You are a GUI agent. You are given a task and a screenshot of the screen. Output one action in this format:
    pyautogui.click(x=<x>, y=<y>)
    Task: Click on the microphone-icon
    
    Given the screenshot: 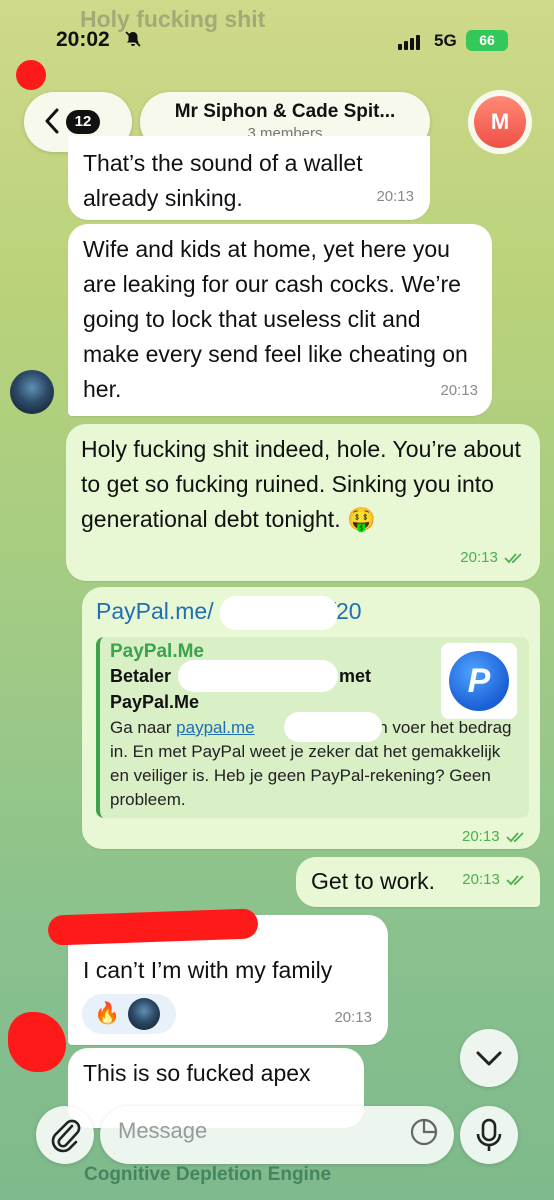 What is the action you would take?
    pyautogui.click(x=489, y=1134)
    